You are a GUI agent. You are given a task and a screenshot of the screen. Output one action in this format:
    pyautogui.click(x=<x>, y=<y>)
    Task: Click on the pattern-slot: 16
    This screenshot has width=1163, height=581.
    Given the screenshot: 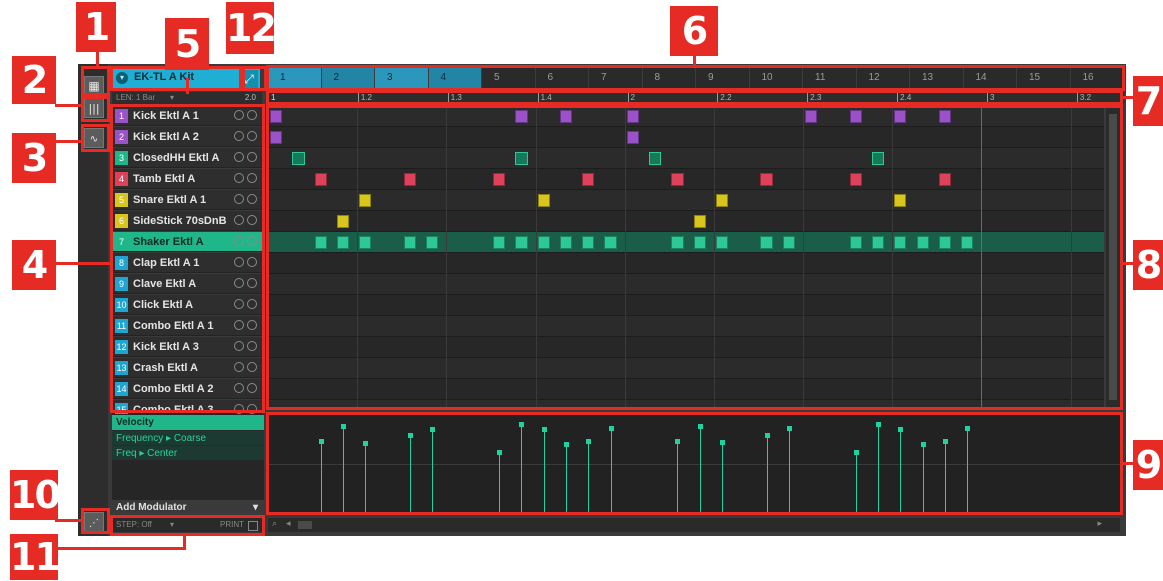 What is the action you would take?
    pyautogui.click(x=1097, y=78)
    